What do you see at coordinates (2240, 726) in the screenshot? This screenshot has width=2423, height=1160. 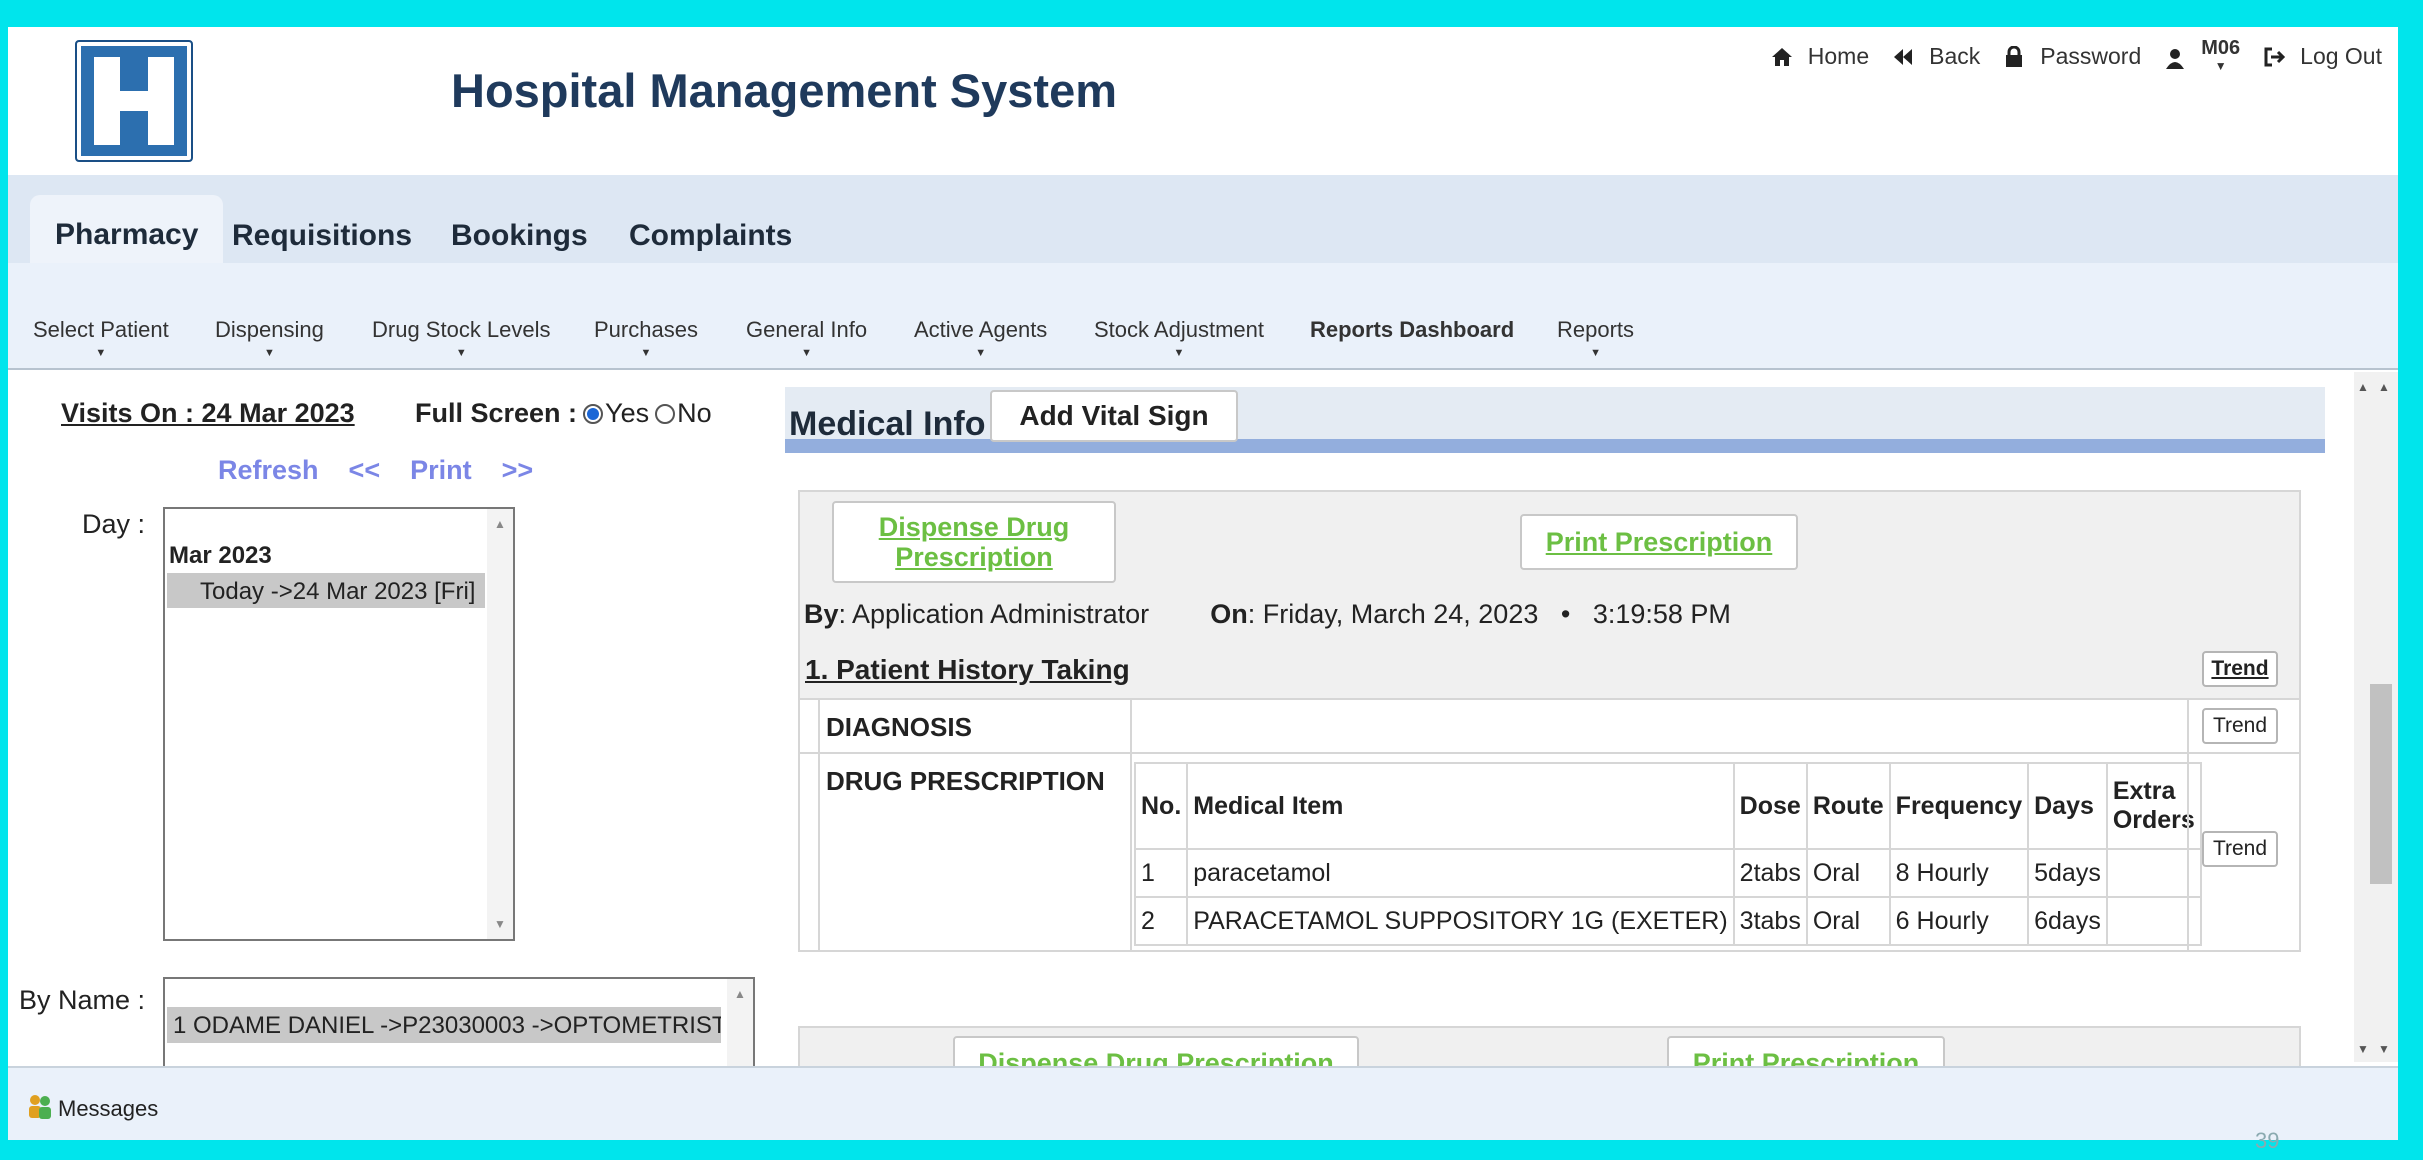 I see `trend-button-diagnosis: Trend` at bounding box center [2240, 726].